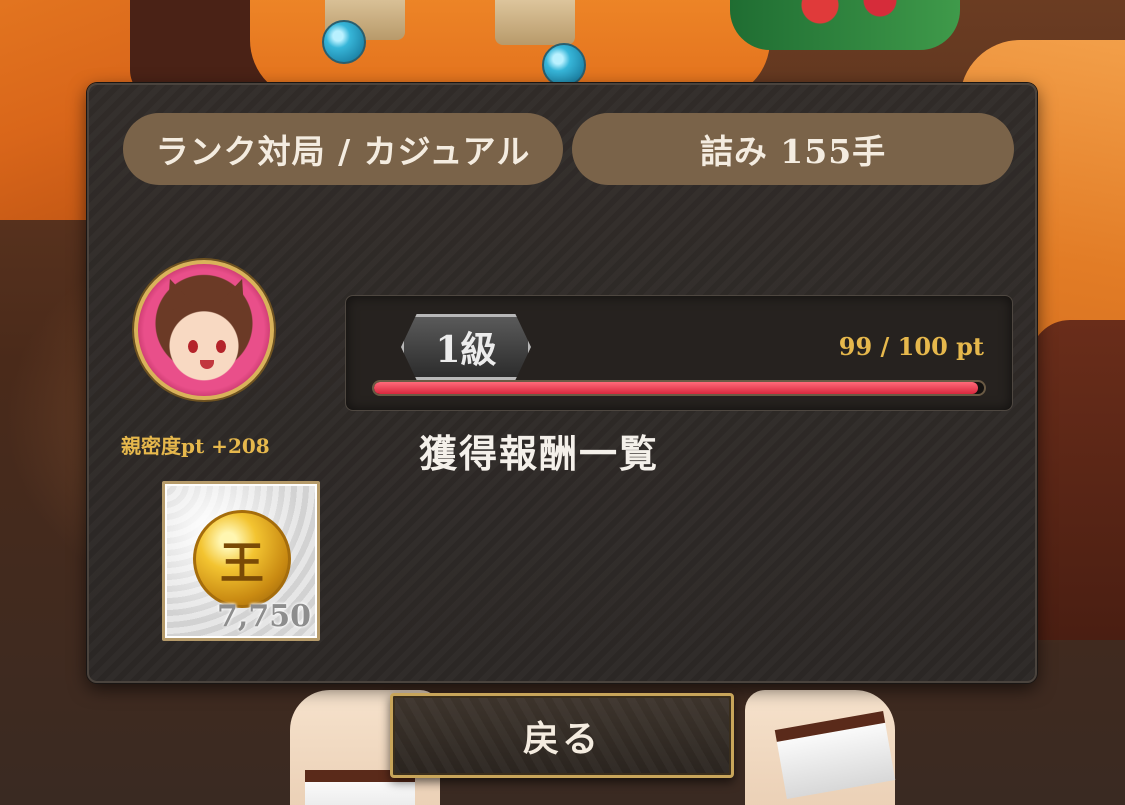 This screenshot has width=1125, height=805. Describe the element at coordinates (539, 453) in the screenshot. I see `rewards-heading: 獲得報酬一覧` at that location.